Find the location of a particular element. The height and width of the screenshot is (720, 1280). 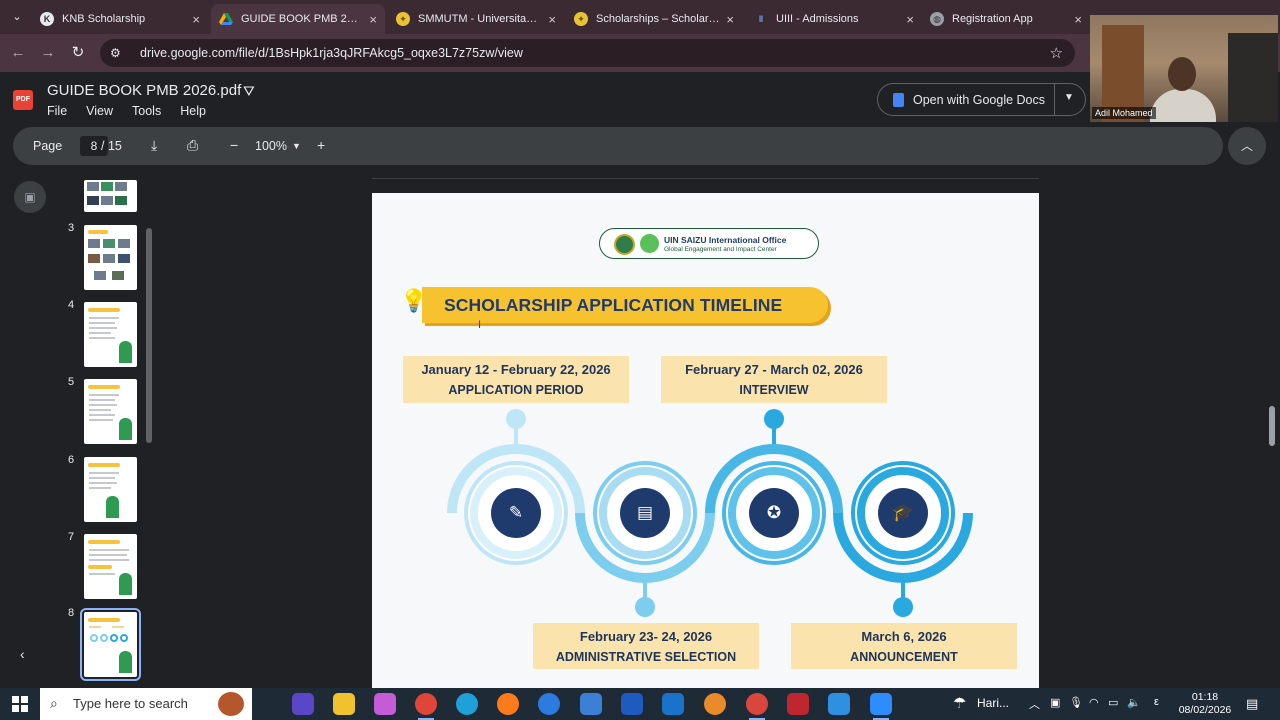

download-icon: ⤓ is located at coordinates (154, 145).